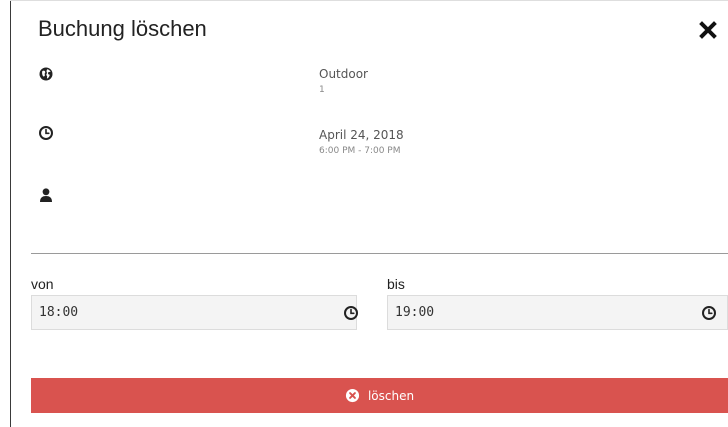  Describe the element at coordinates (322, 90) in the screenshot. I see `location-number: 1` at that location.